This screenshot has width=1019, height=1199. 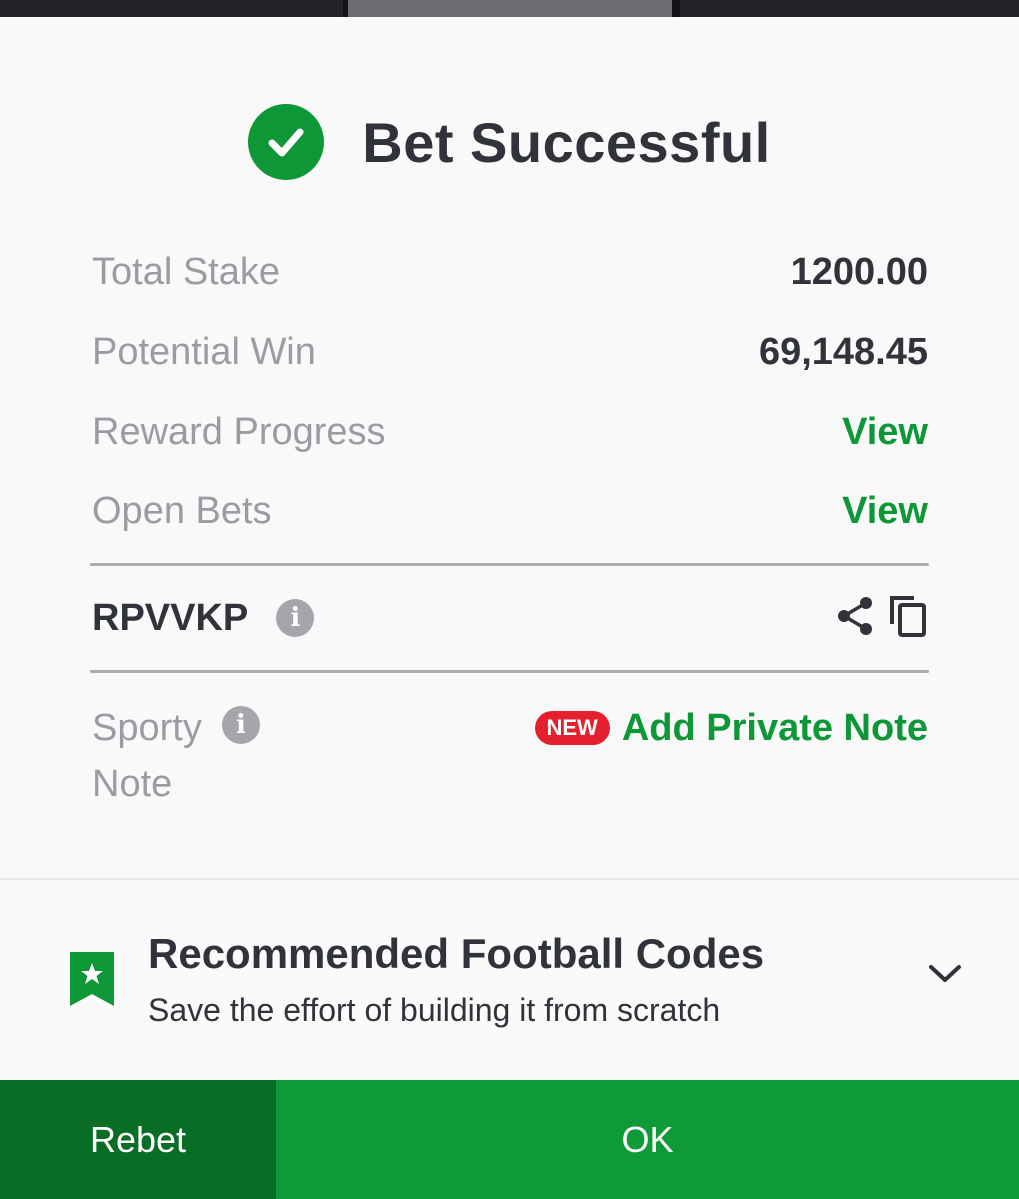 I want to click on dialog-title: Bet Successful, so click(x=566, y=142).